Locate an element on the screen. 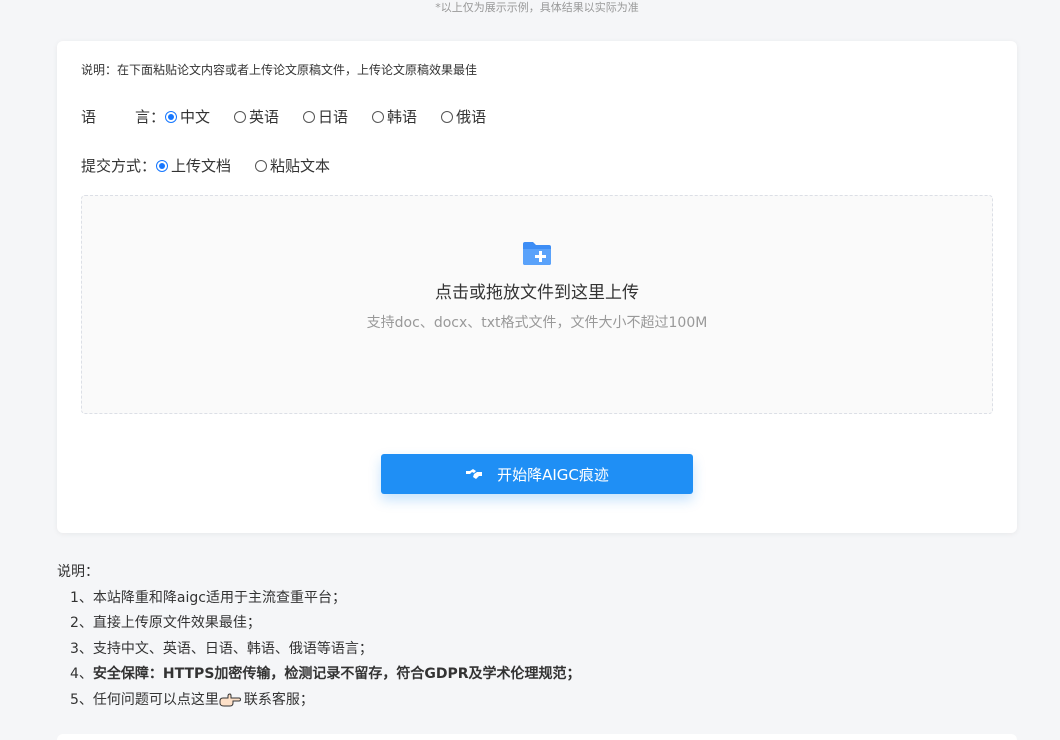 This screenshot has height=740, width=1060. radio-language-ko: 韩语 is located at coordinates (394, 116).